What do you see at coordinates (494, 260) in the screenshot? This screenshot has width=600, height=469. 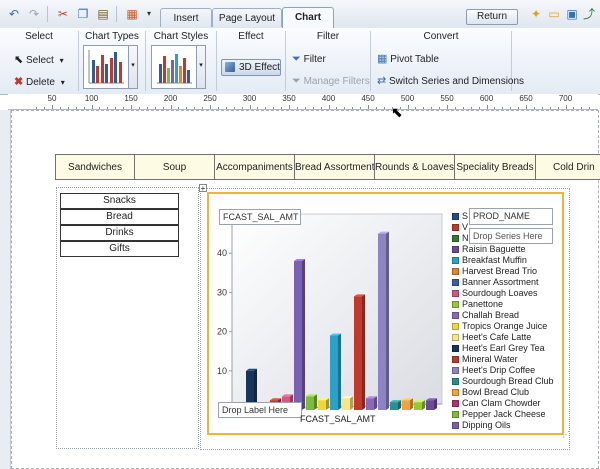 I see `legend-label: Breakfast Muffin` at bounding box center [494, 260].